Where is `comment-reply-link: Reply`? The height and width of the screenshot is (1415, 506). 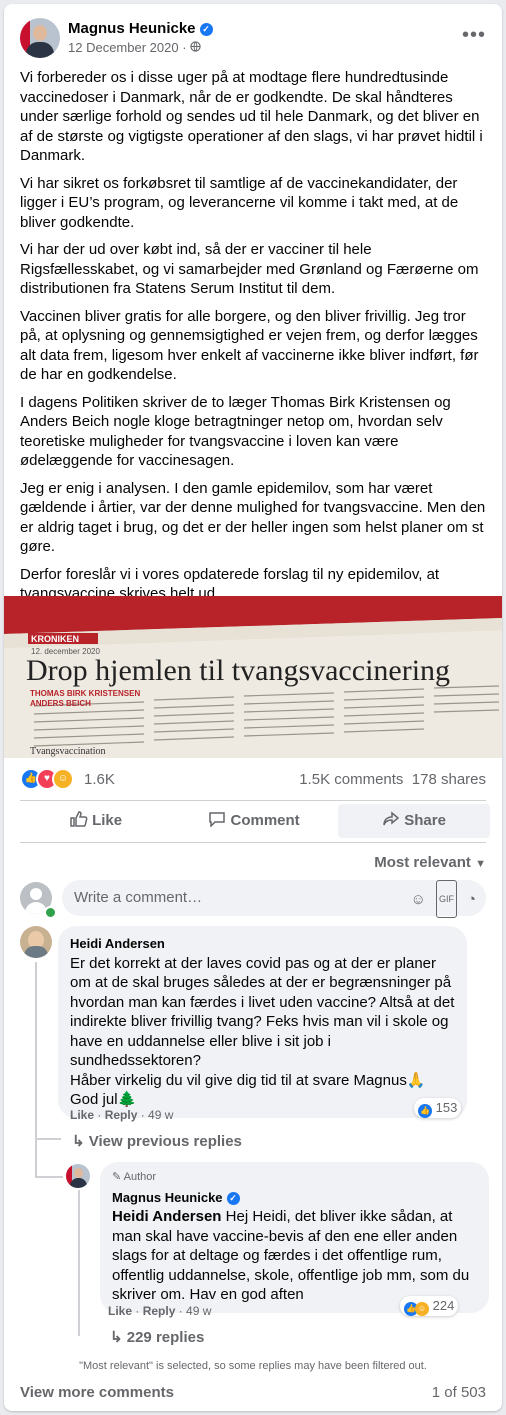
comment-reply-link: Reply is located at coordinates (121, 1115).